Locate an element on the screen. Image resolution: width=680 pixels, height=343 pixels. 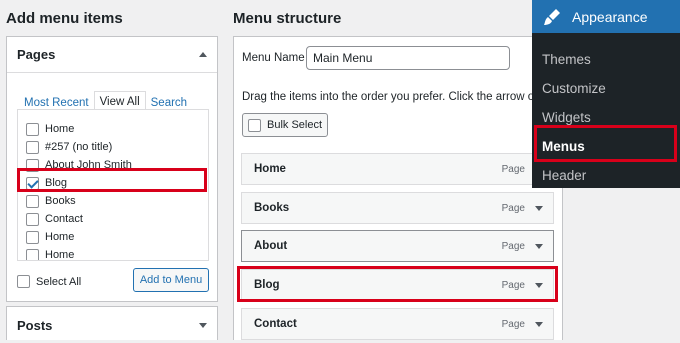
bulk-select-button: Bulk Select is located at coordinates (285, 125).